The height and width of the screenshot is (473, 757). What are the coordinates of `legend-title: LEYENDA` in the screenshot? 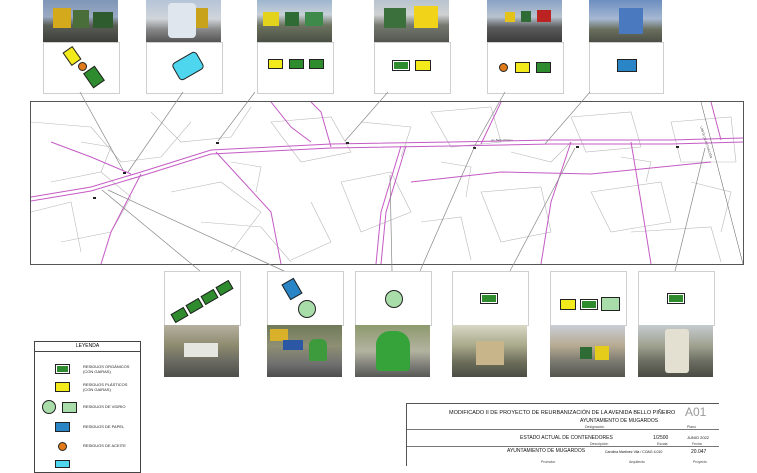 It's located at (87, 347).